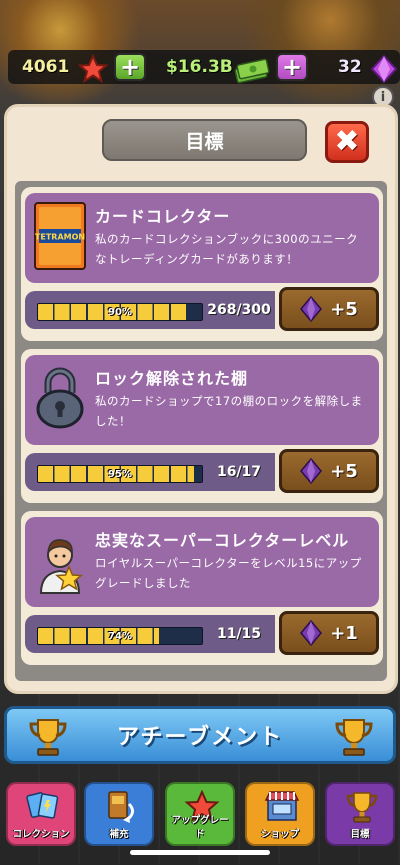  What do you see at coordinates (360, 834) in the screenshot?
I see `nav-label: 目標` at bounding box center [360, 834].